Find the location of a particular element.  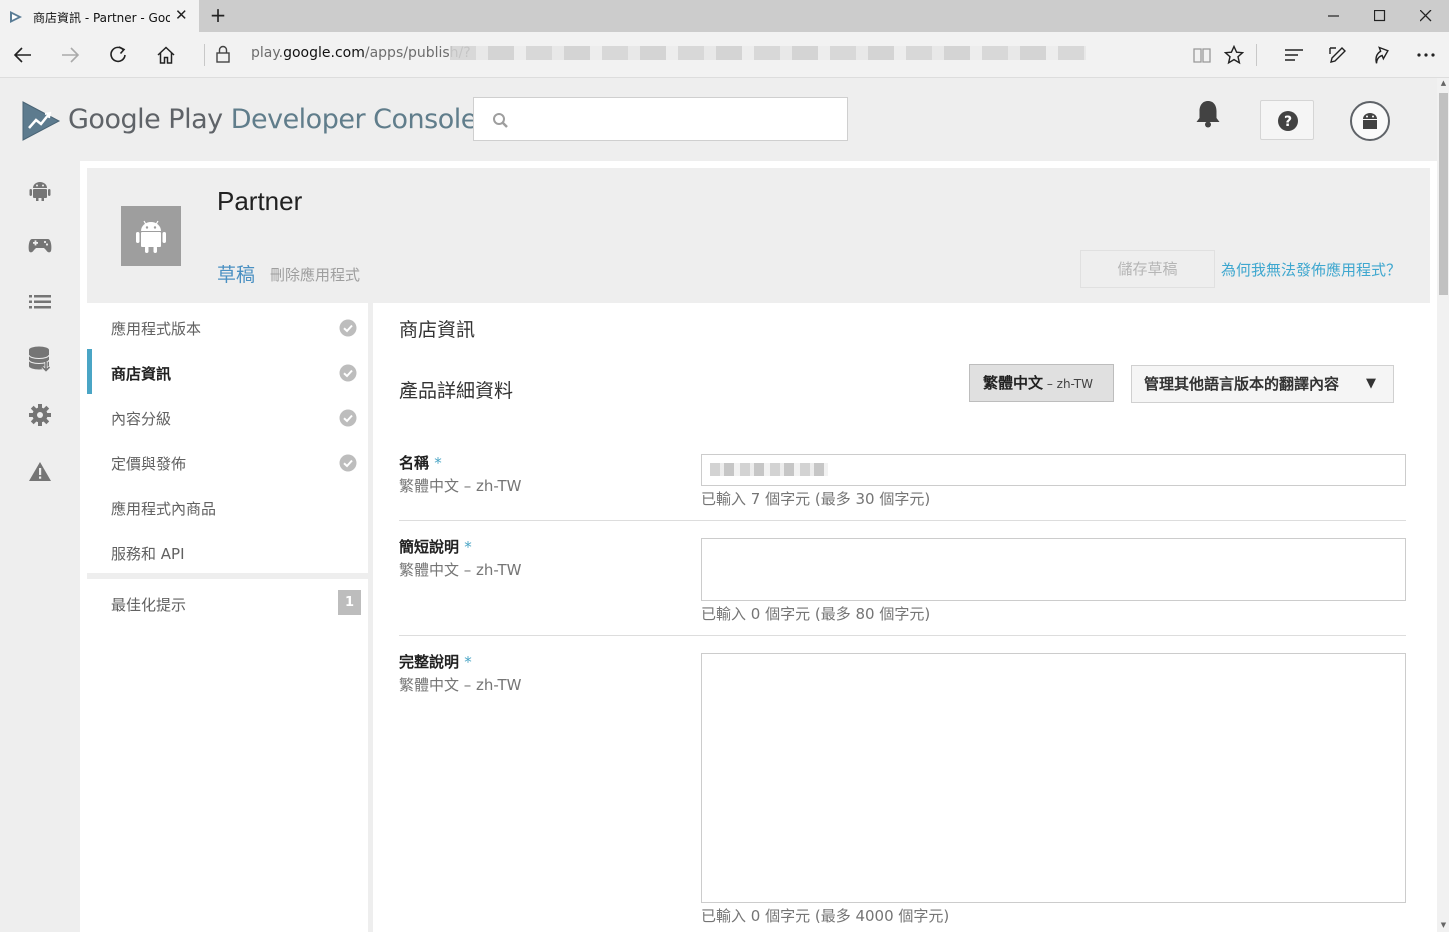

search-input is located at coordinates (660, 119).